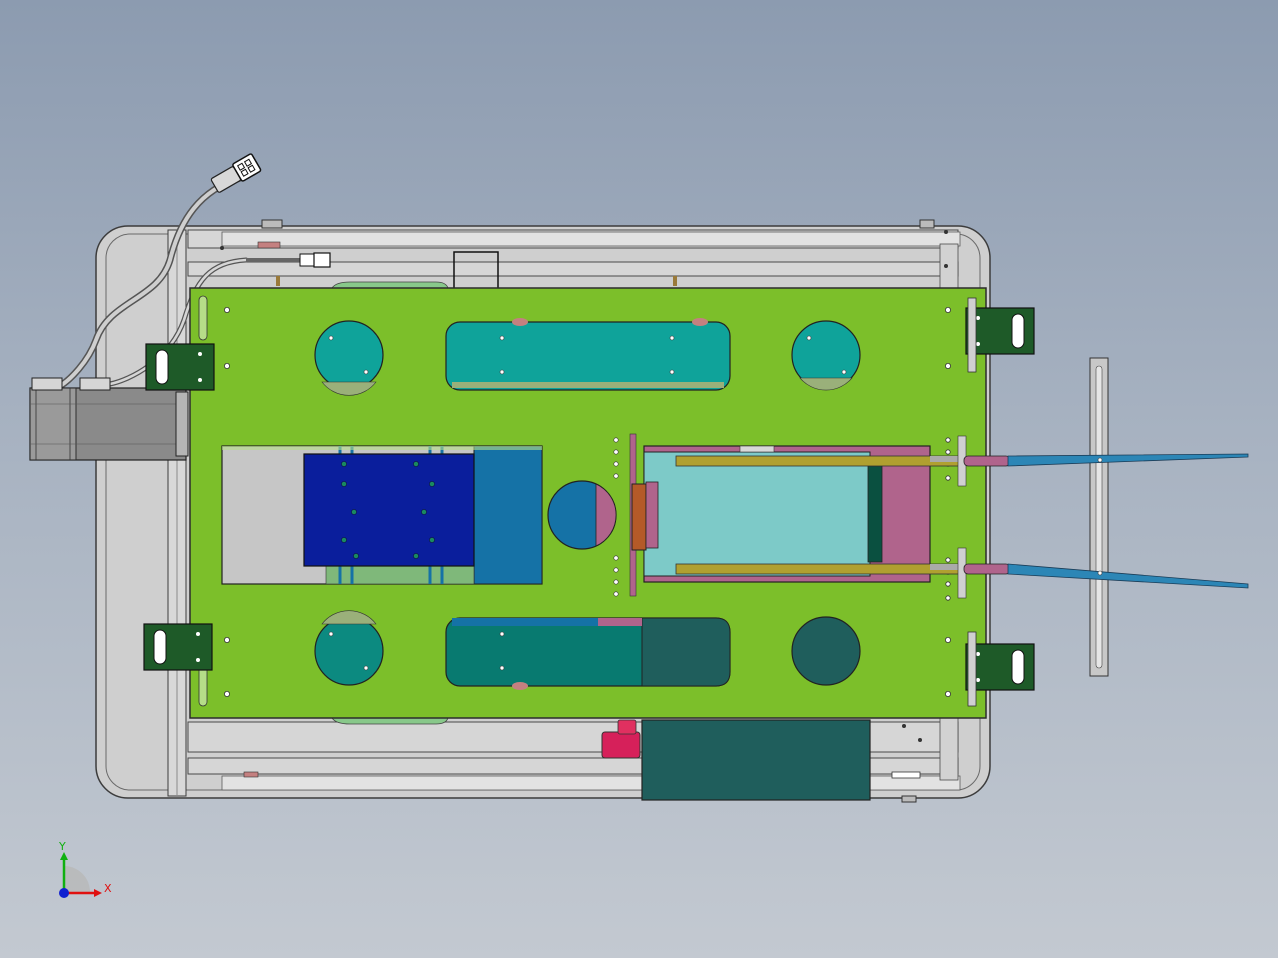 The height and width of the screenshot is (958, 1278). I want to click on cartridge-assembly, so click(382, 515).